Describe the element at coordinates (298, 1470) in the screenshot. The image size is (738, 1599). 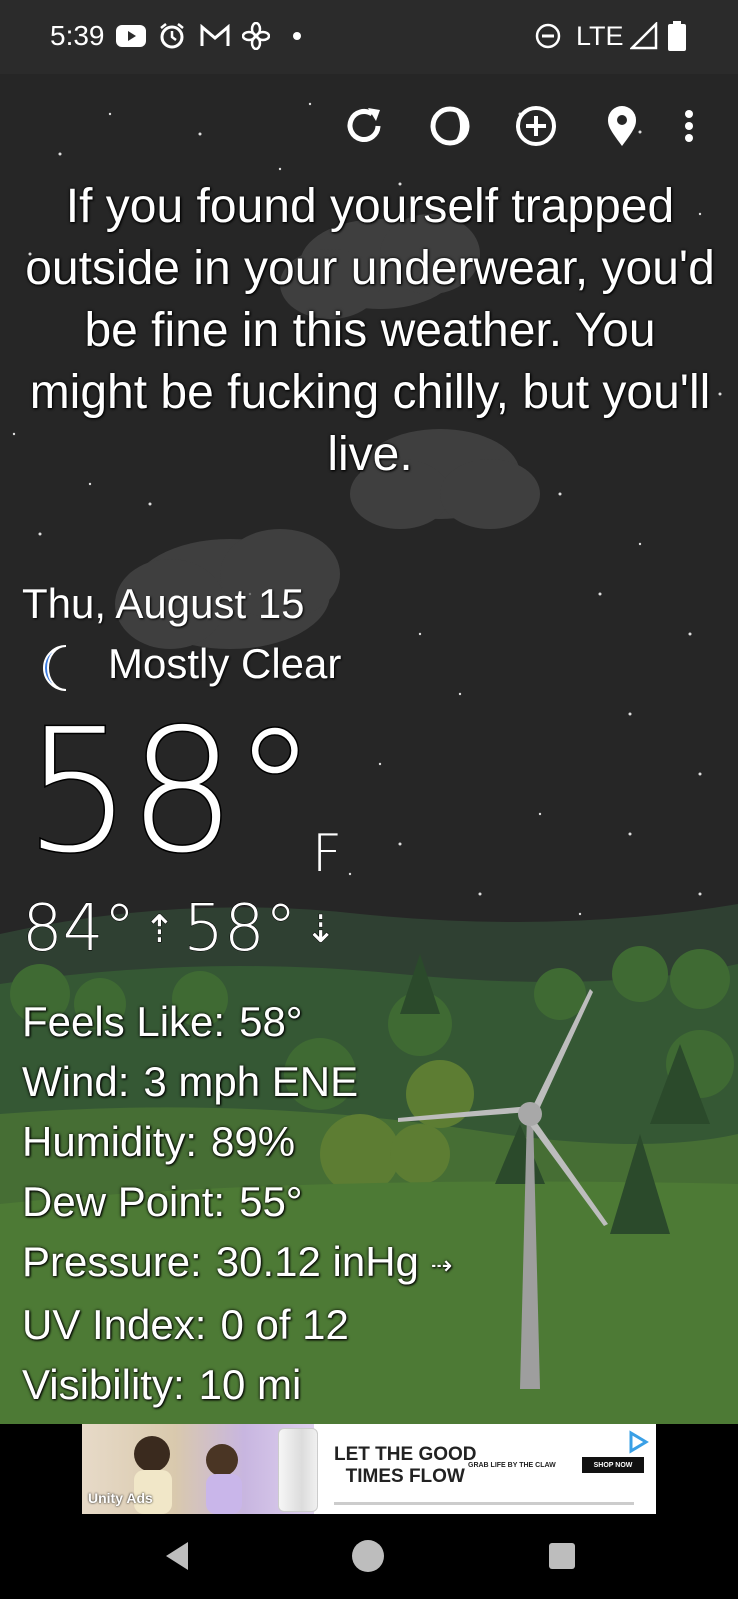
I see `ad-product-can` at that location.